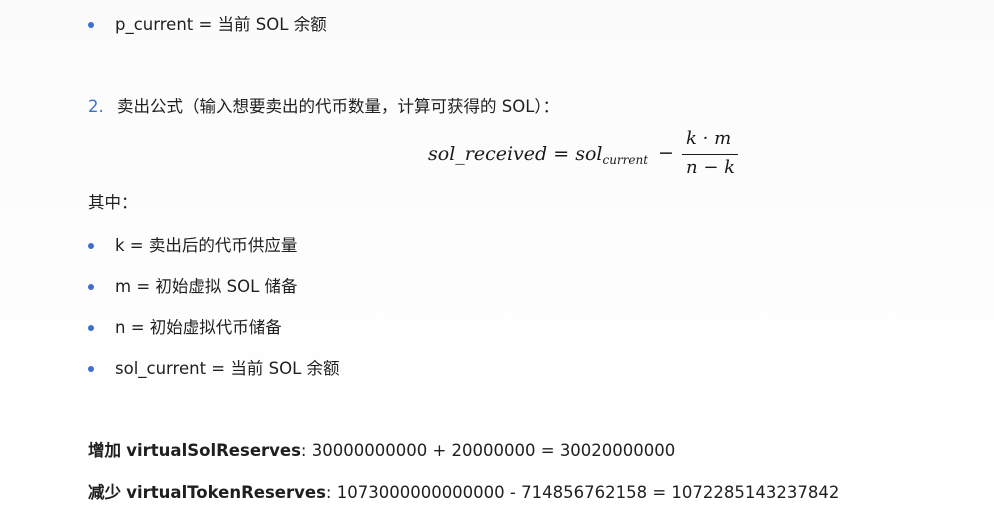  What do you see at coordinates (666, 153) in the screenshot?
I see `formula-minus: −` at bounding box center [666, 153].